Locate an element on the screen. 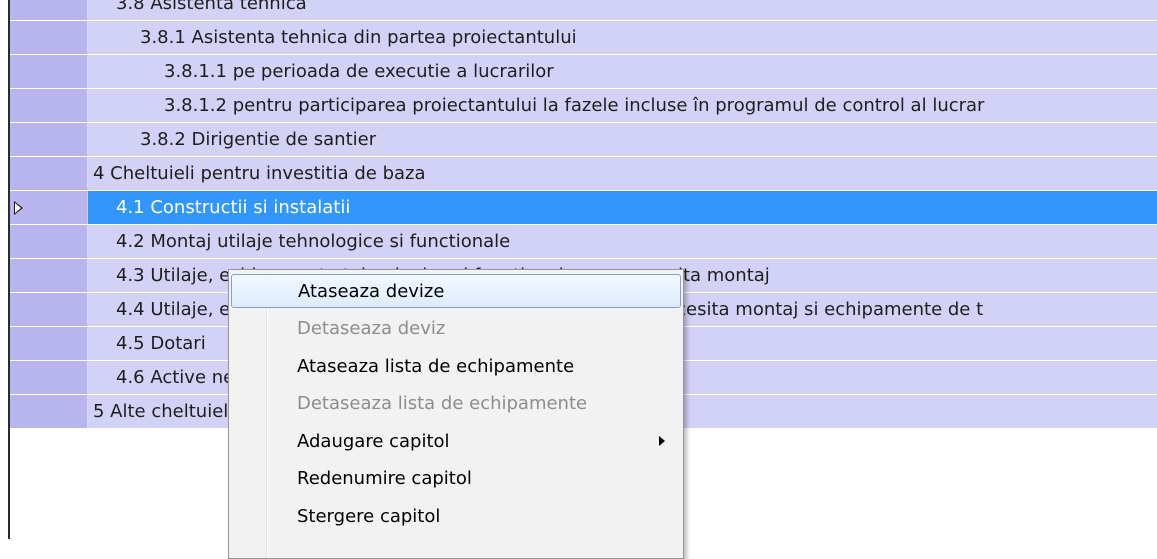 Image resolution: width=1157 pixels, height=559 pixels. chapter-cell: 4.1 Constructii si instalatii is located at coordinates (622, 208).